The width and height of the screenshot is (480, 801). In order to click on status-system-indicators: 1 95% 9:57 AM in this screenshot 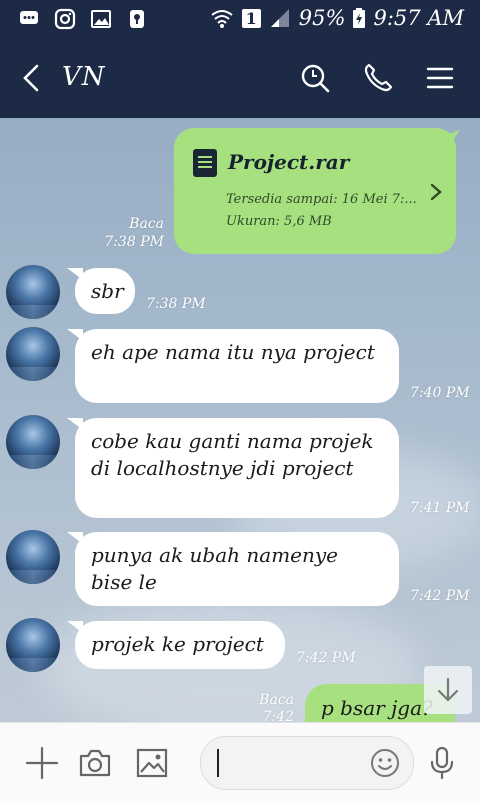, I will do `click(337, 18)`.